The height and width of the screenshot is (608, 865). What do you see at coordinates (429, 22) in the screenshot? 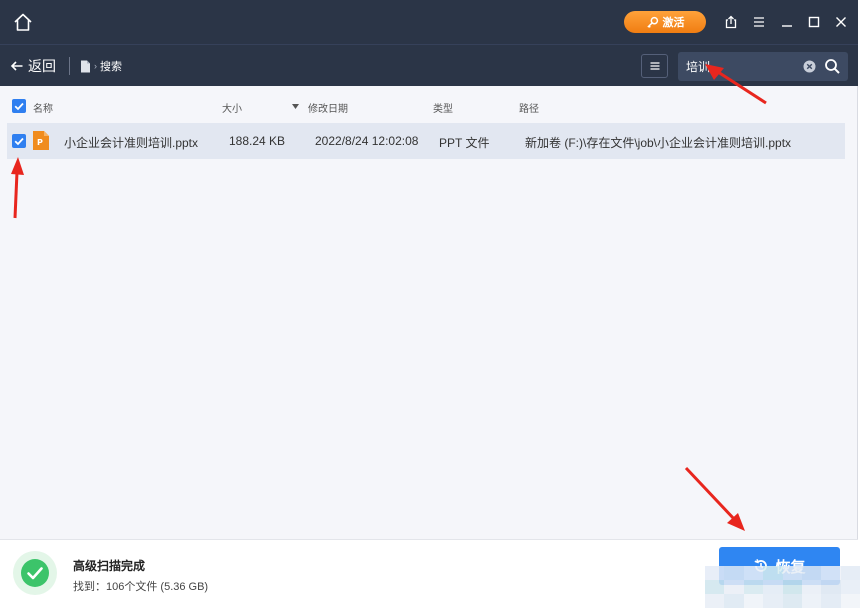
I see `title-bar: 激活` at bounding box center [429, 22].